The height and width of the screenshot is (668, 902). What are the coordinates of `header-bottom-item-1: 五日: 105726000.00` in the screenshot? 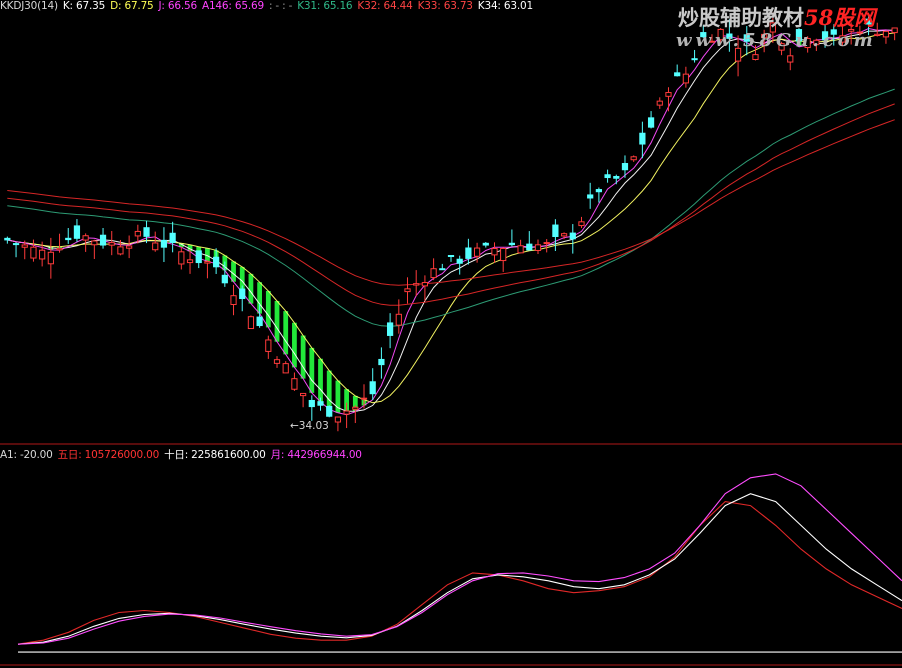 It's located at (108, 455).